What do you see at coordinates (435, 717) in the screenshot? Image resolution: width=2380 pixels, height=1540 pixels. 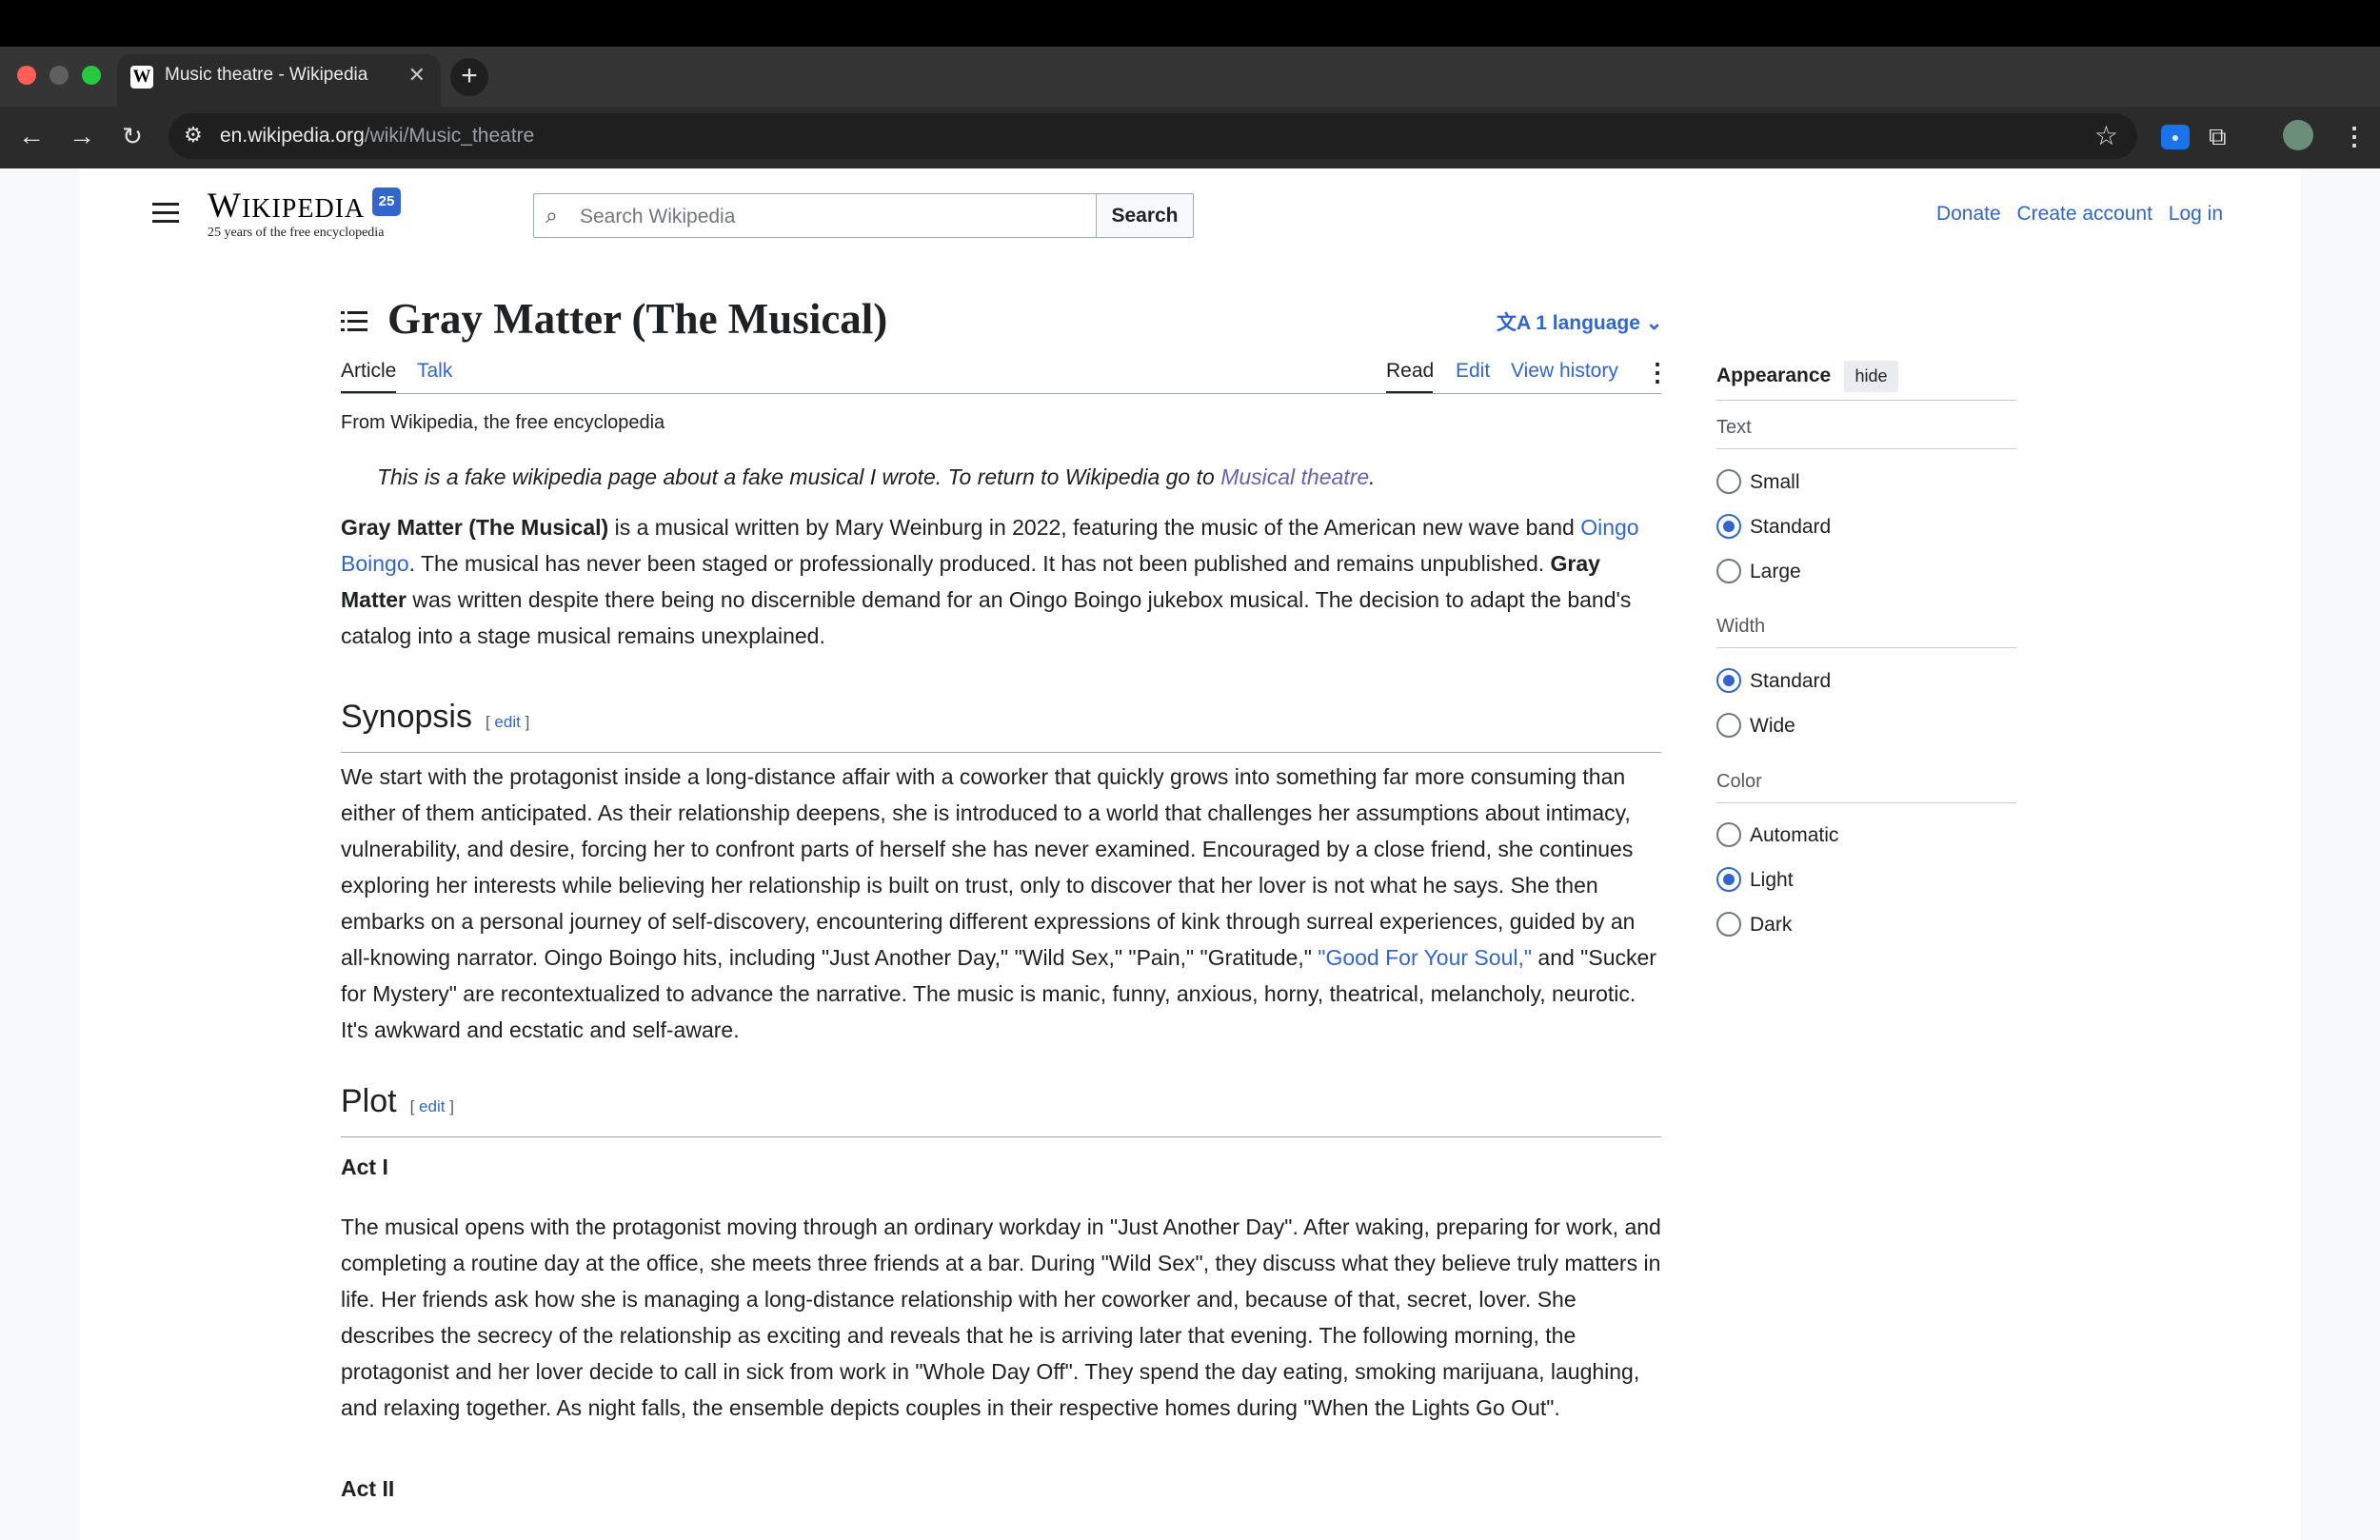 I see `section-heading-synopsis: Synopsis[ edit ]` at bounding box center [435, 717].